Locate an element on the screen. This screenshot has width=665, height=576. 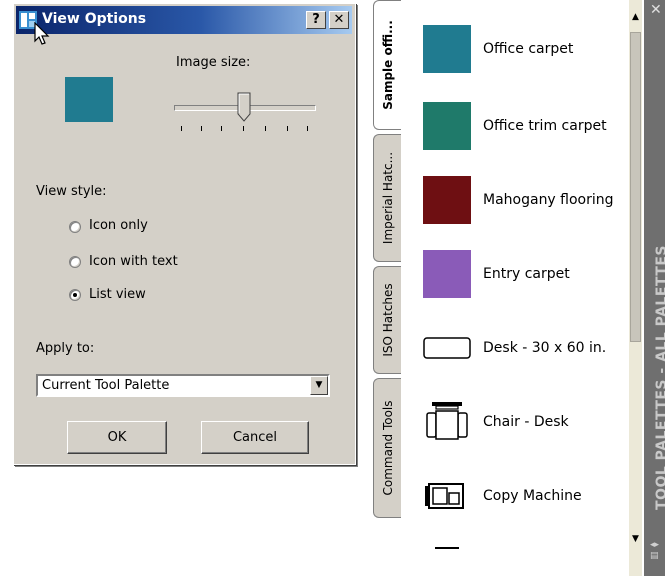
palette-item-copy-machine: Copy Machine is located at coordinates (523, 496).